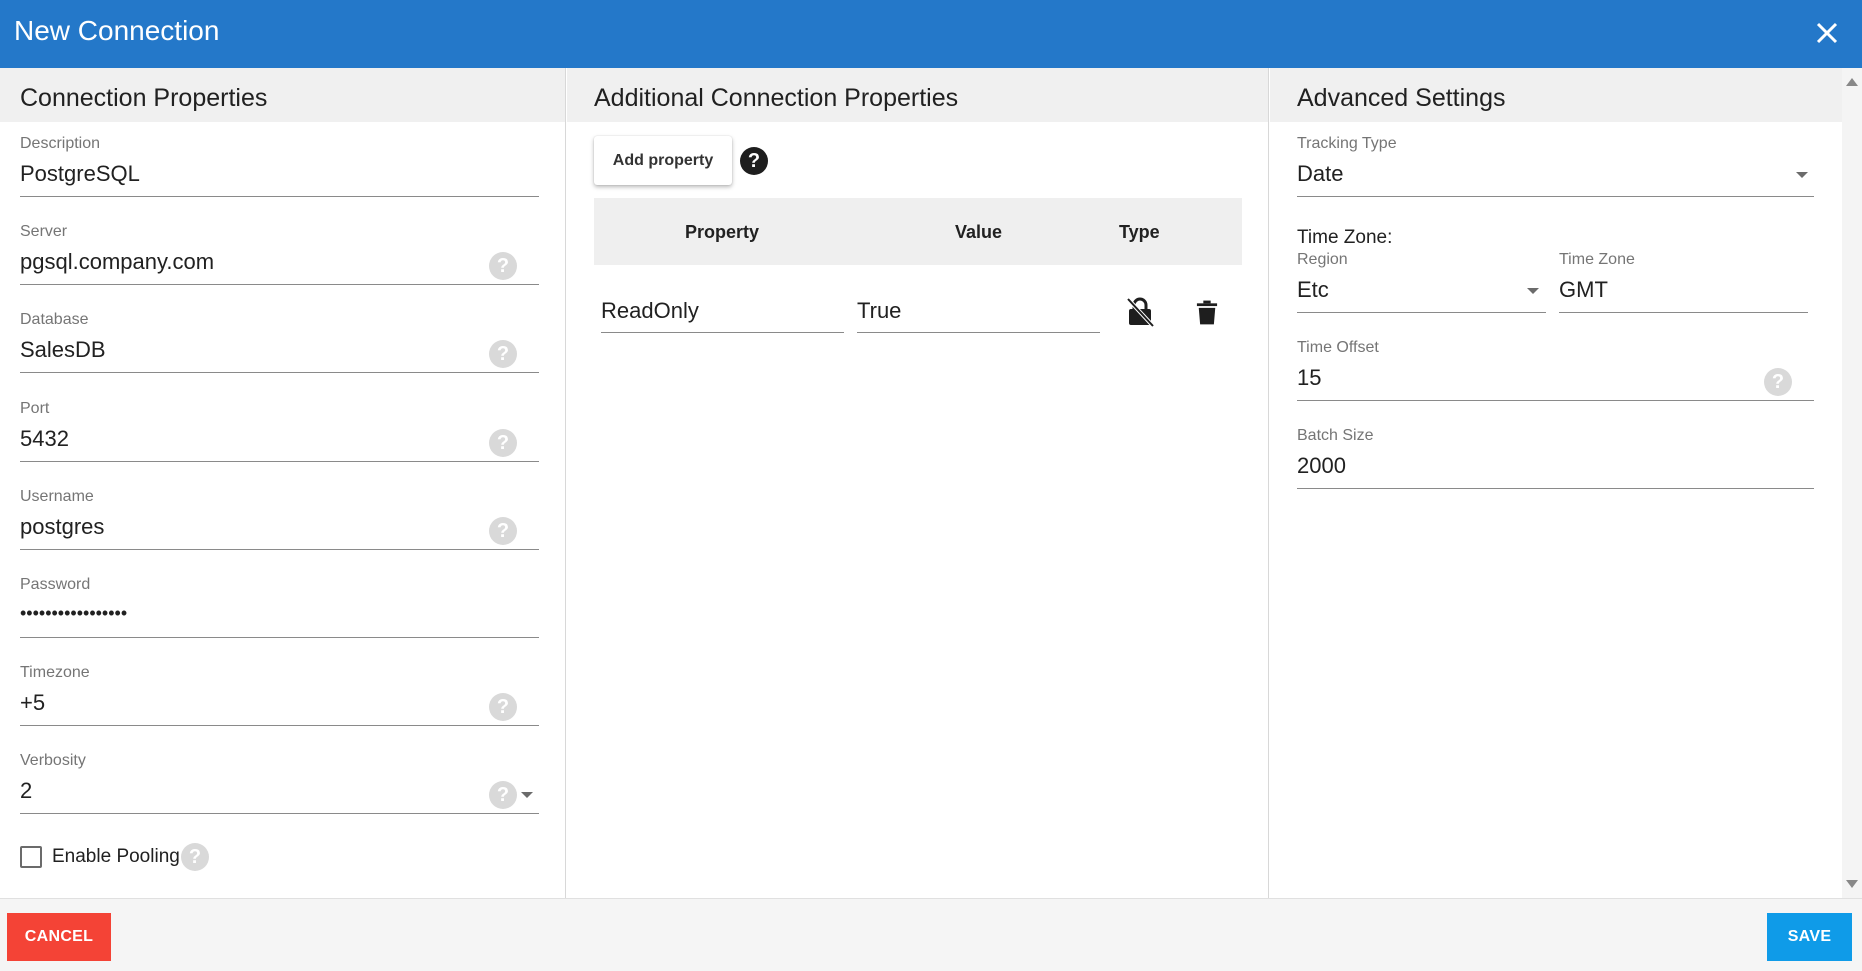 The width and height of the screenshot is (1862, 971). I want to click on dialog-titlebar: New Connection, so click(931, 34).